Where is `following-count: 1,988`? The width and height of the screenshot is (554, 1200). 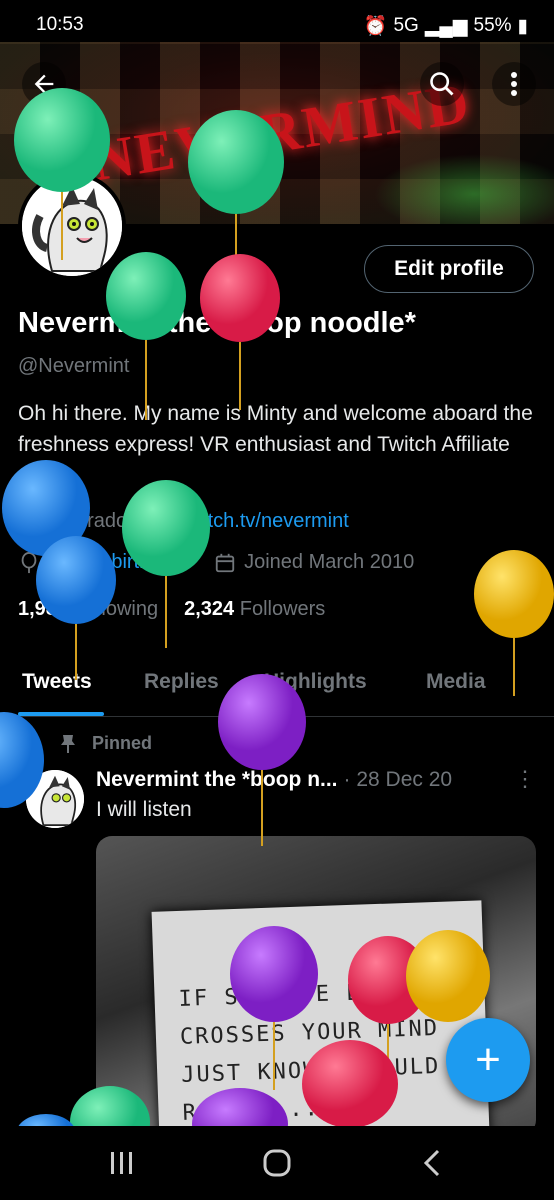
following-count: 1,988 is located at coordinates (43, 609).